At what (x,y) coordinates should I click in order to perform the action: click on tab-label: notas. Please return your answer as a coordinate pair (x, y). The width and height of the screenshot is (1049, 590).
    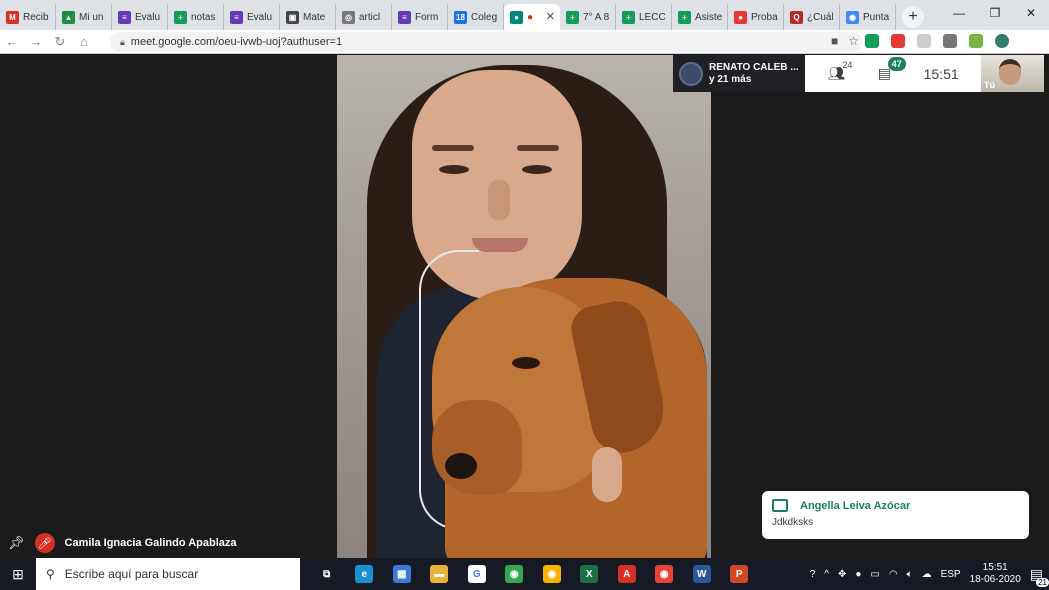
    Looking at the image, I should click on (203, 17).